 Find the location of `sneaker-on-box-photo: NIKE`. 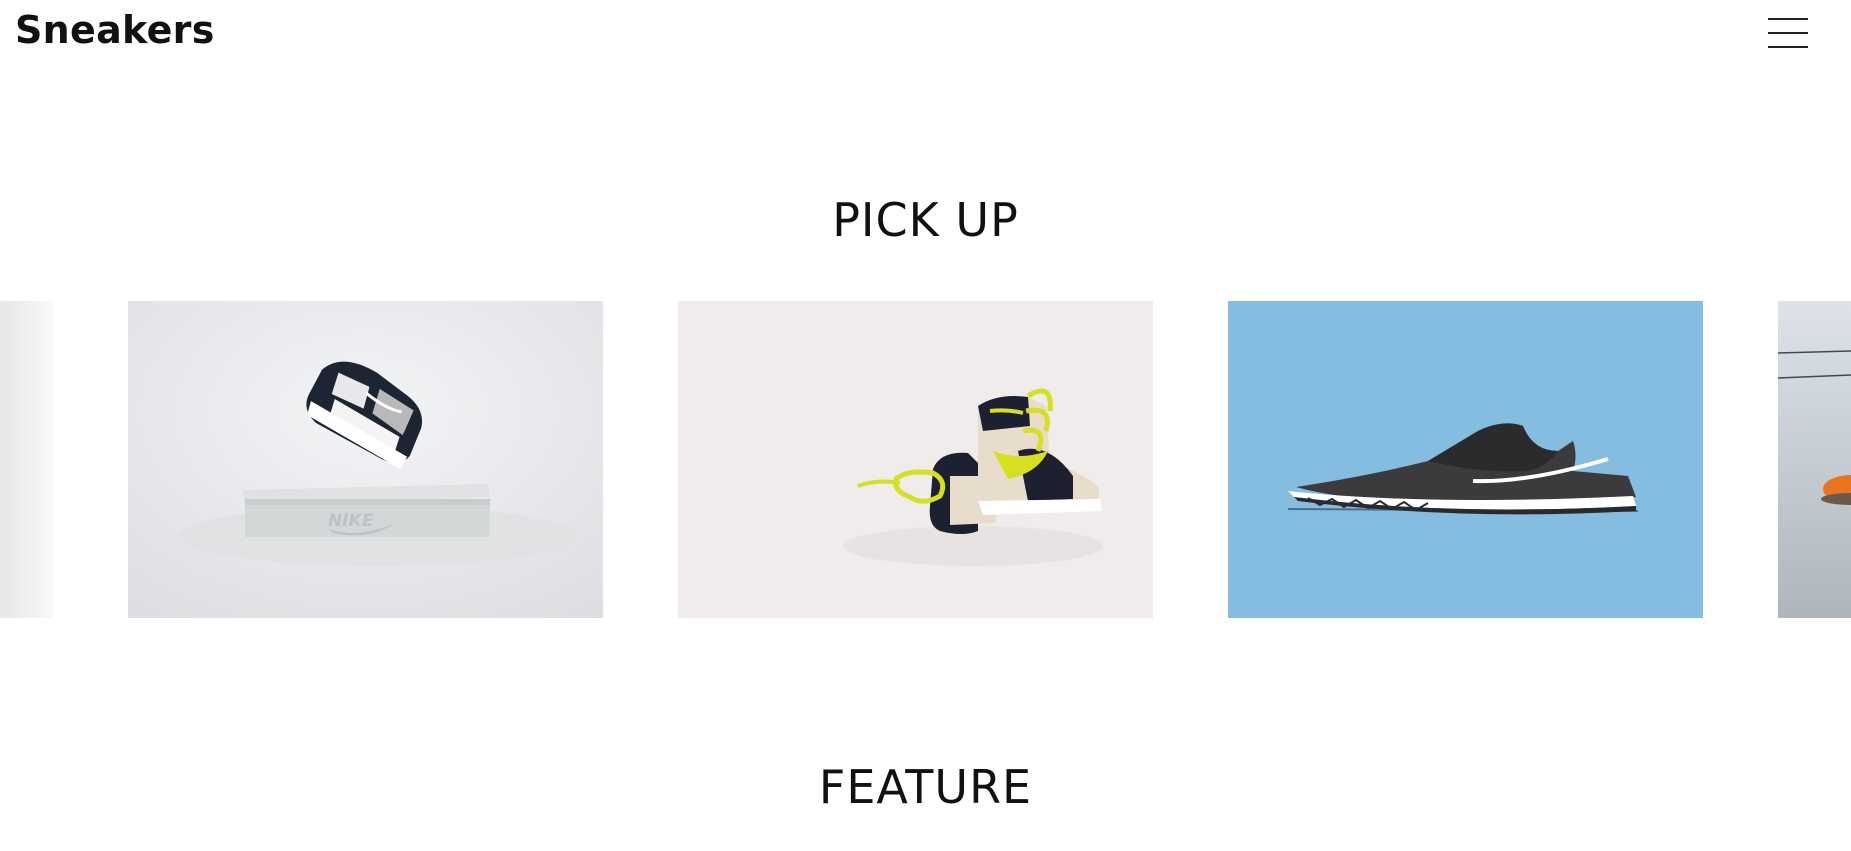

sneaker-on-box-photo: NIKE is located at coordinates (365, 459).